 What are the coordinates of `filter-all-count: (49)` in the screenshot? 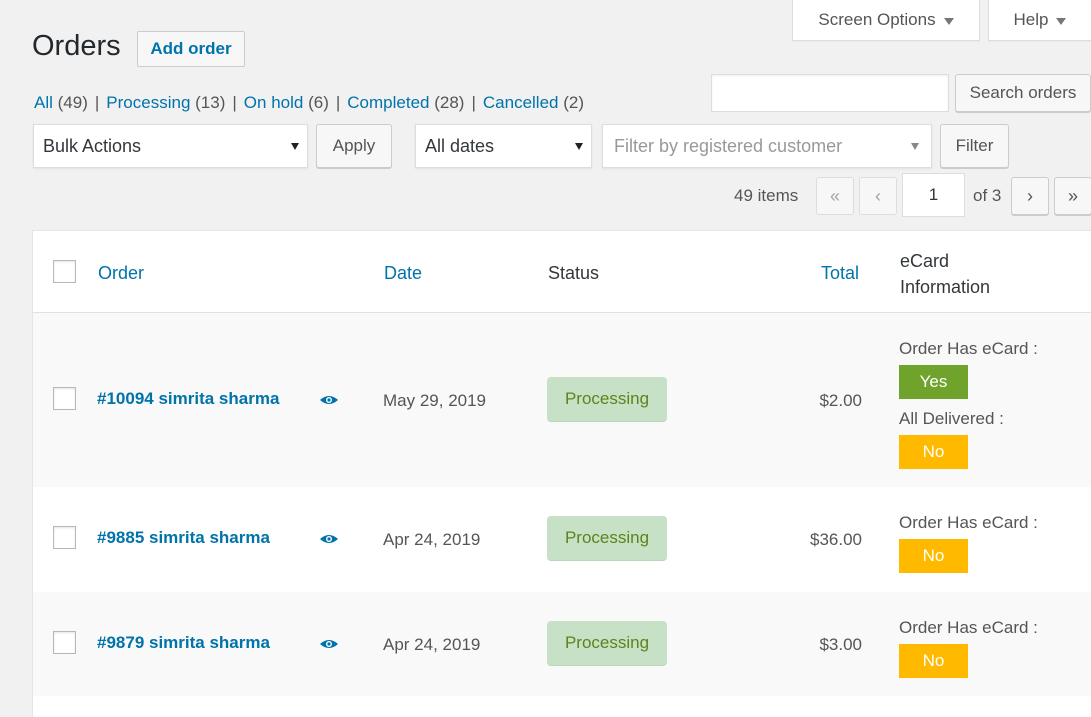 It's located at (72, 102).